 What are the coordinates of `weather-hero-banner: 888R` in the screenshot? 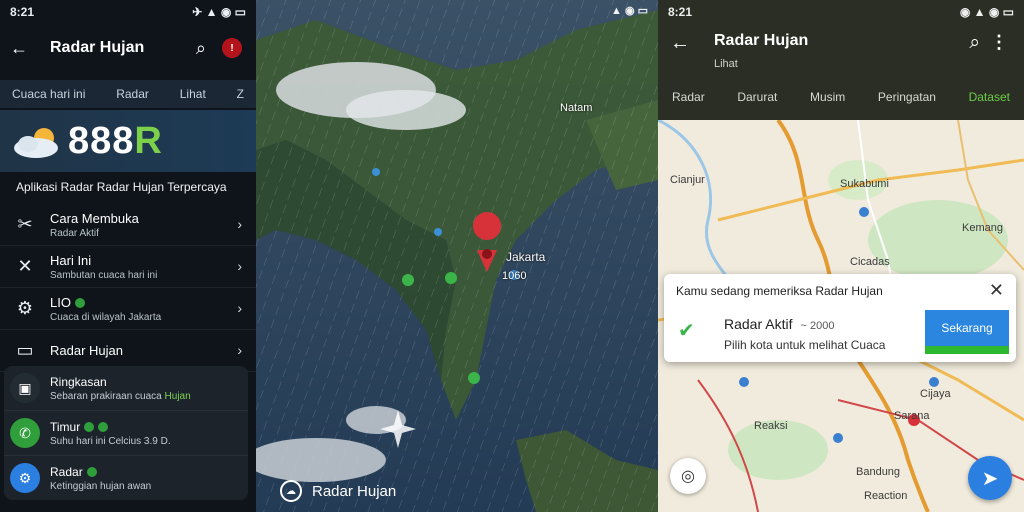 It's located at (128, 141).